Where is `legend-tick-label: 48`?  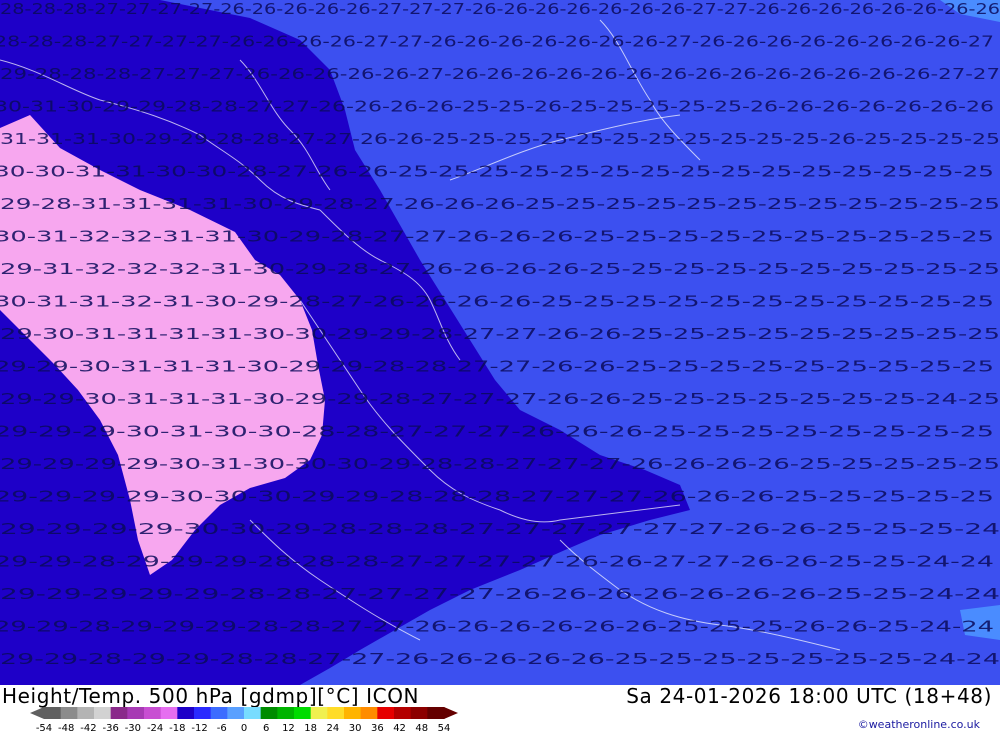
legend-tick-label: 48 is located at coordinates (421, 728).